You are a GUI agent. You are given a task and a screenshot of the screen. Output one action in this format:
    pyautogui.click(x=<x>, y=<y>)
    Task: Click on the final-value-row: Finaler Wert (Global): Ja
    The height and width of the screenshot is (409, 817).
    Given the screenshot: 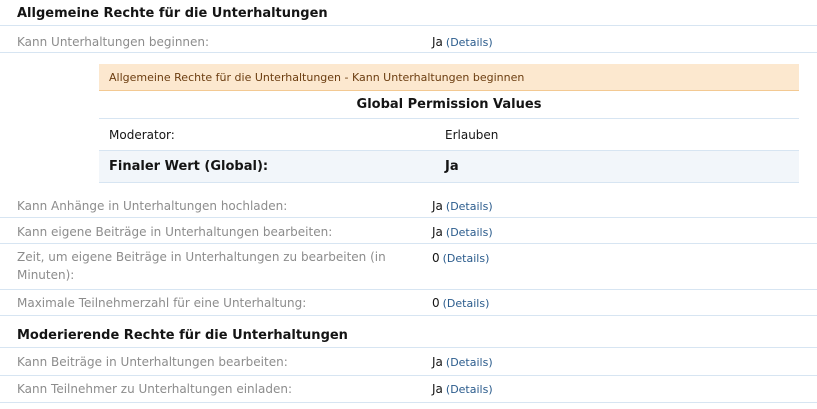 What is the action you would take?
    pyautogui.click(x=449, y=167)
    